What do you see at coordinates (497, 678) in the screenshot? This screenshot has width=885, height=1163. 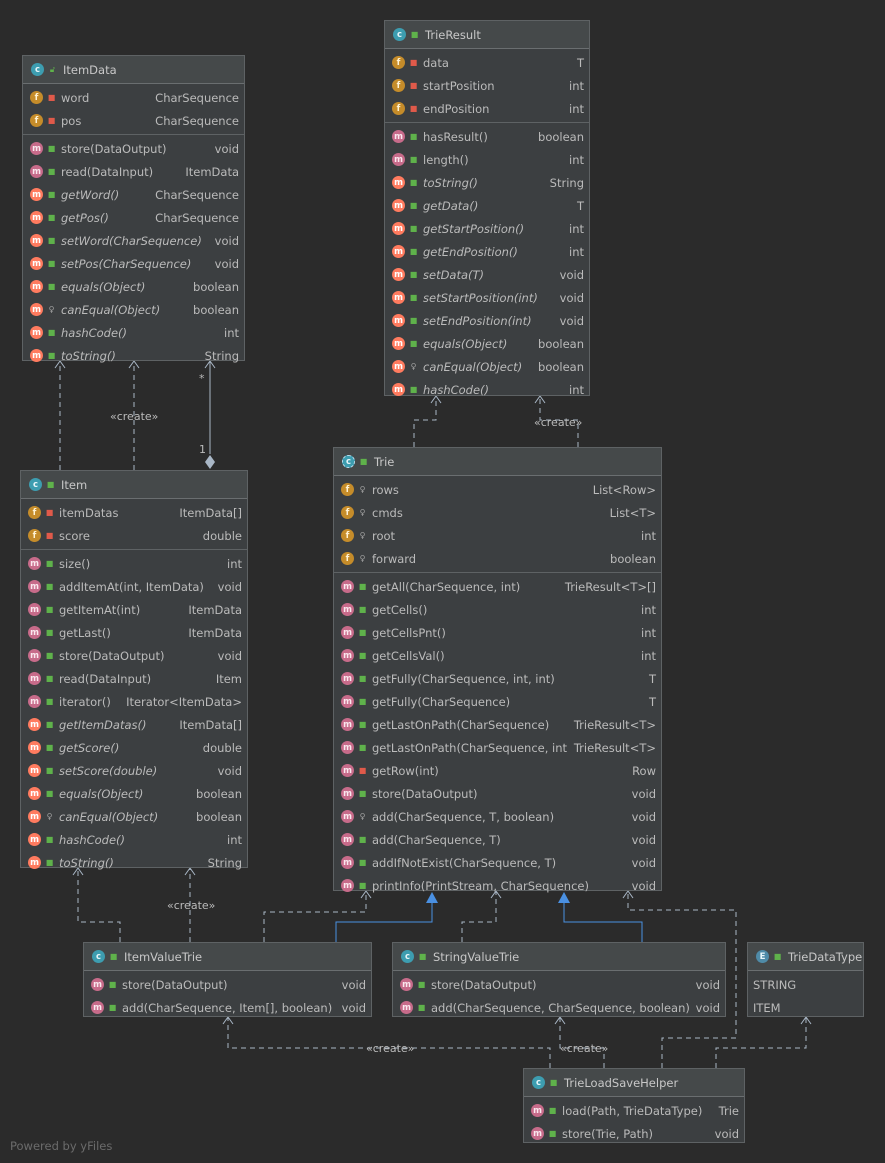 I see `method-row: m ■ getFully(CharSequence, int, int) T` at bounding box center [497, 678].